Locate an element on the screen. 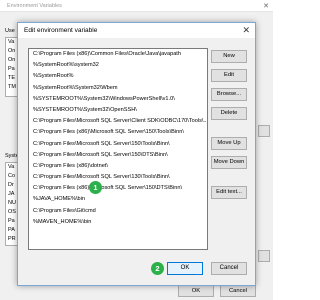  close-icon: ✕ is located at coordinates (246, 30).